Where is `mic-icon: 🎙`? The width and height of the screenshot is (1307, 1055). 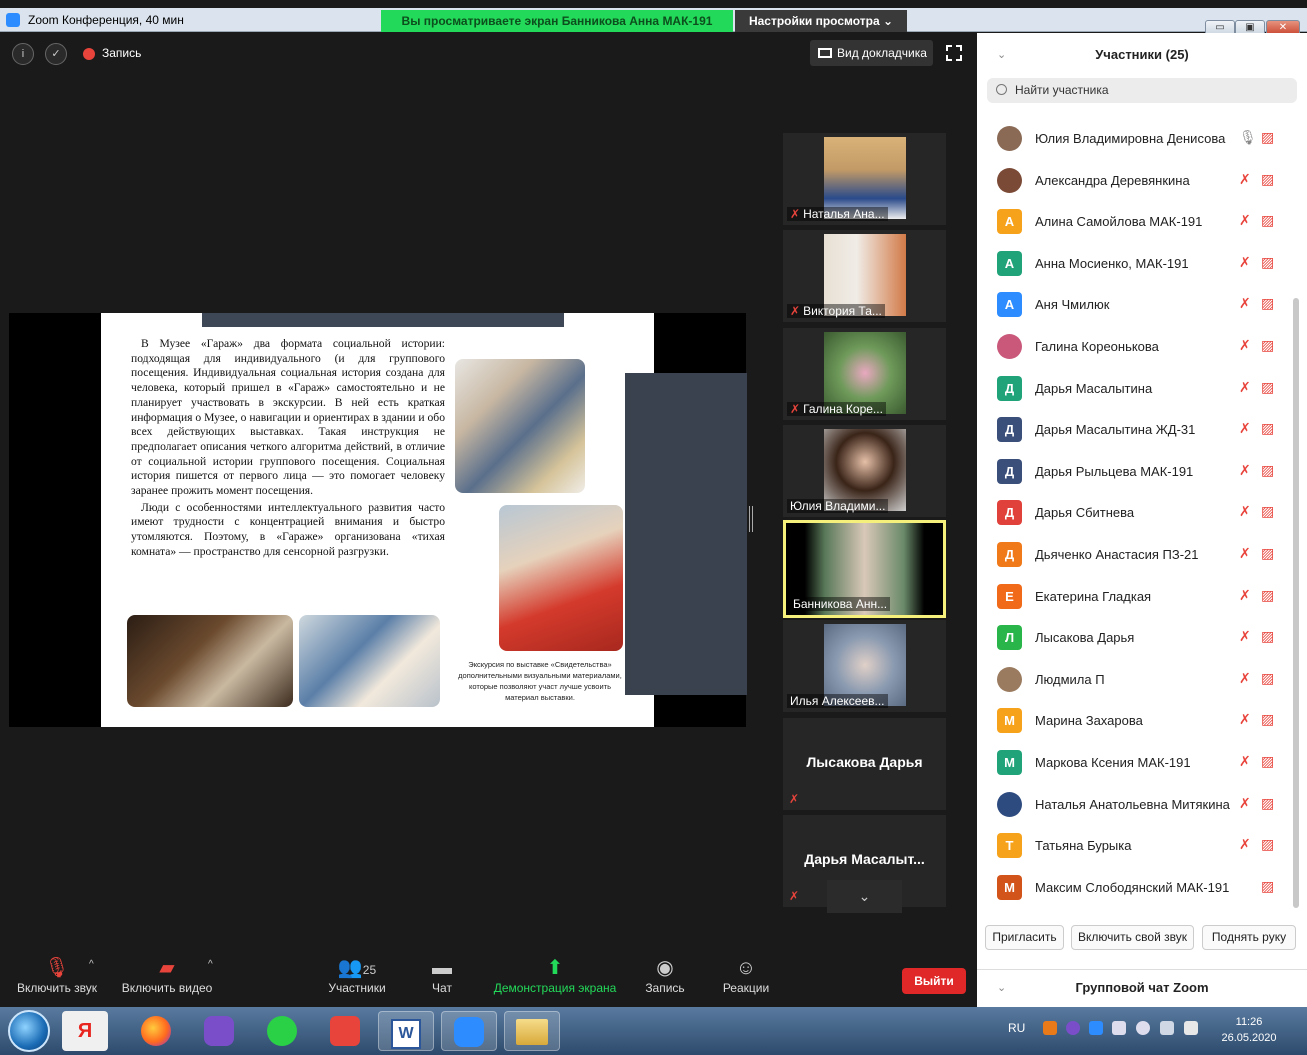 mic-icon: 🎙 is located at coordinates (1248, 137).